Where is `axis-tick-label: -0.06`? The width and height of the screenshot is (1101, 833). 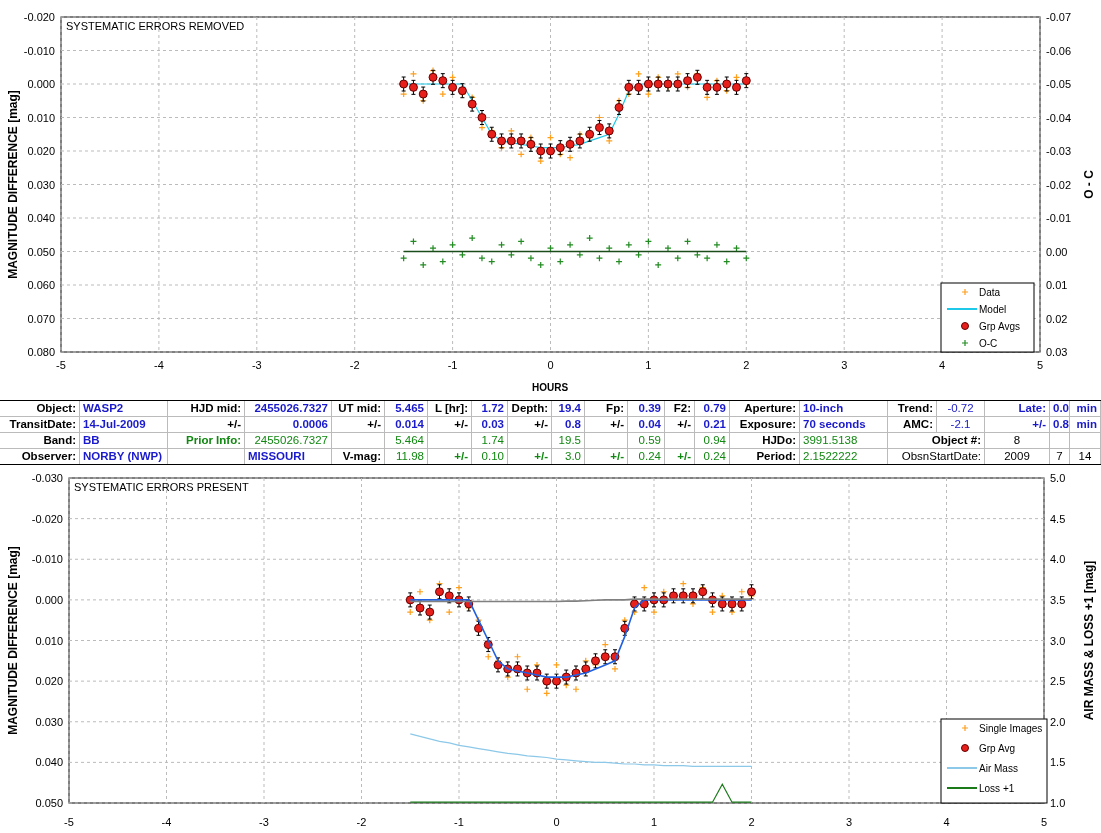 axis-tick-label: -0.06 is located at coordinates (1059, 50).